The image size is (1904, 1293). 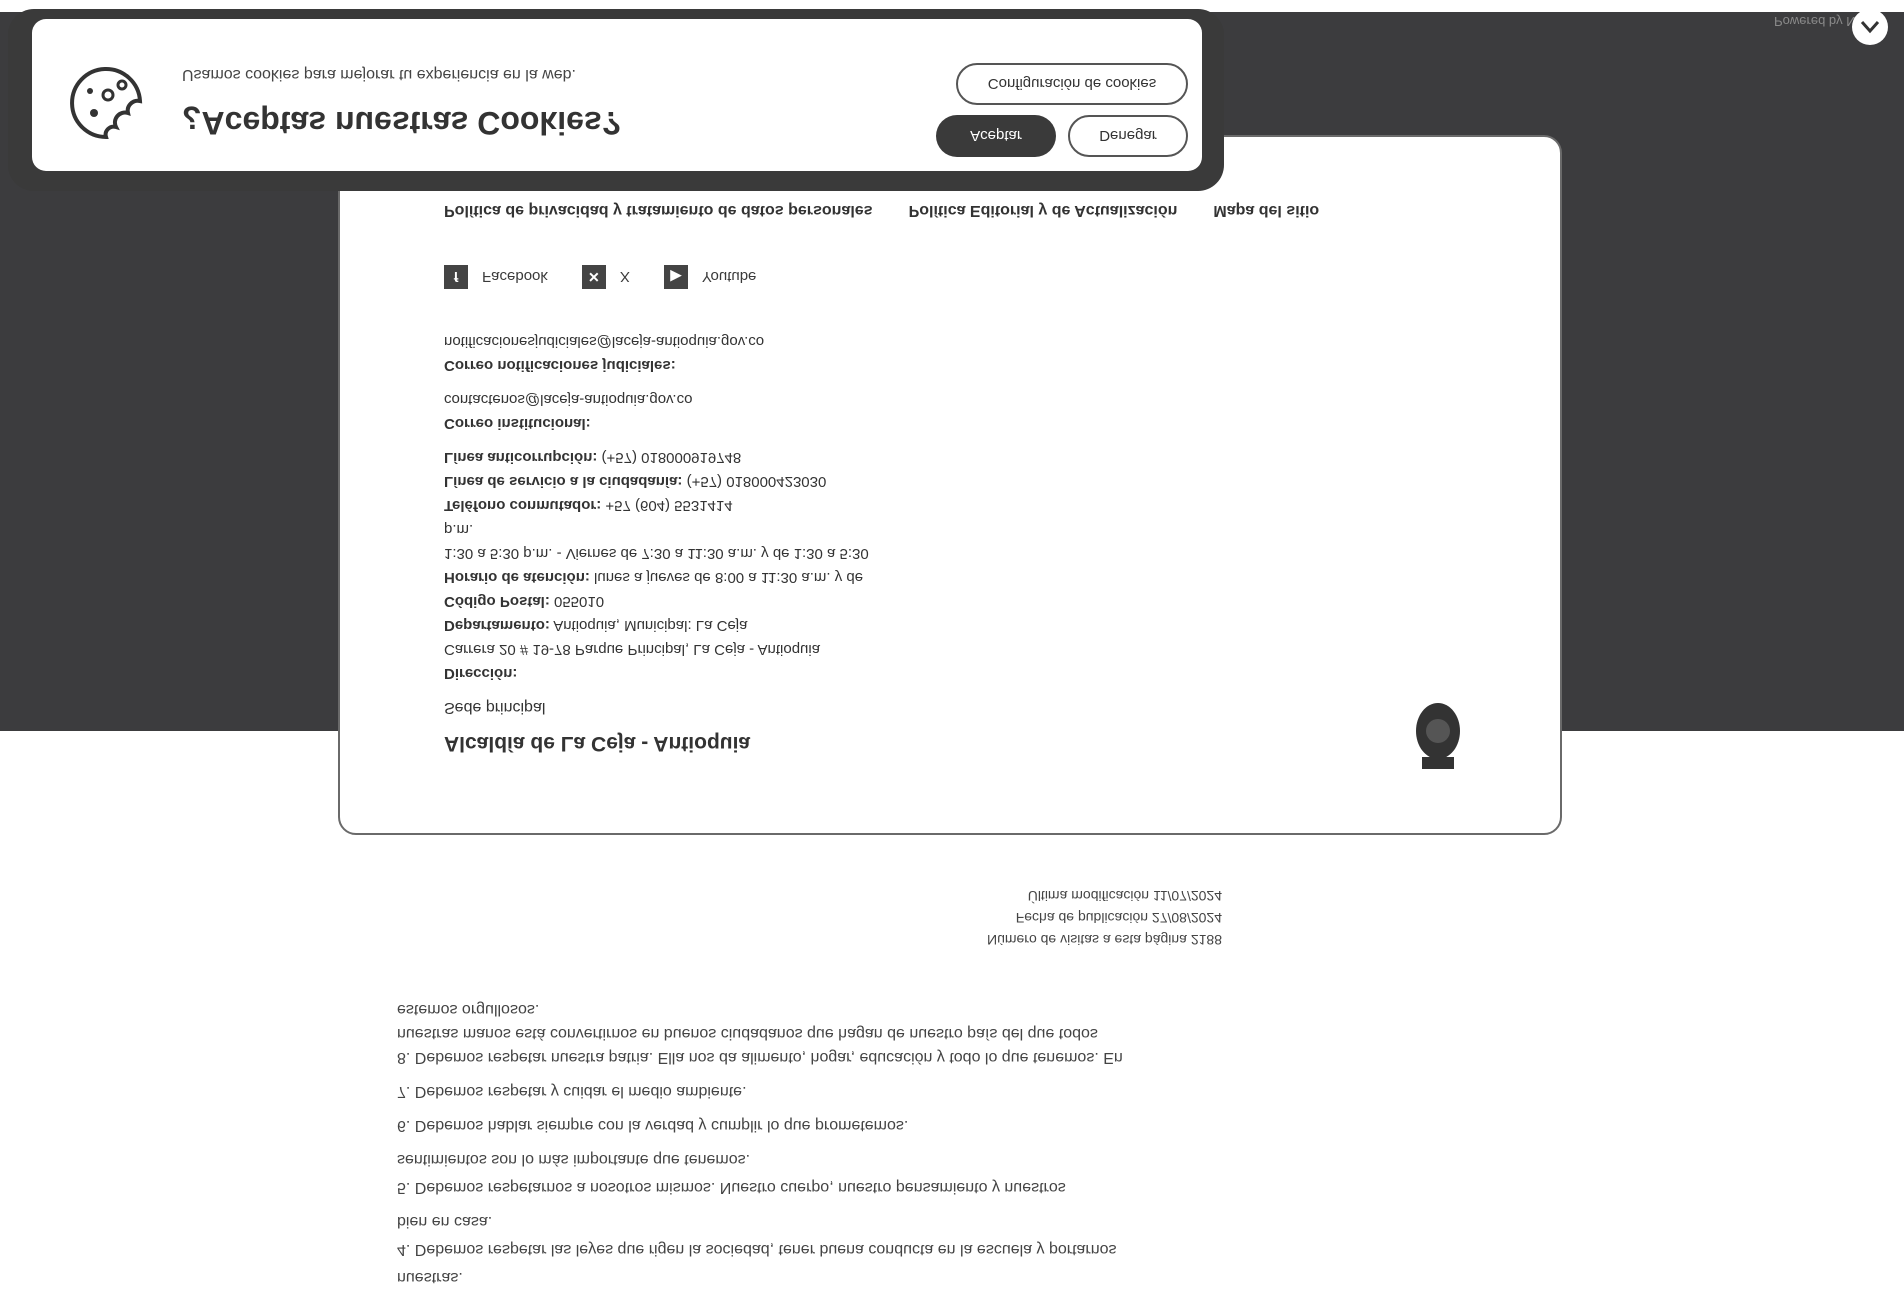 What do you see at coordinates (597, 743) in the screenshot?
I see `footer-title: Alcaldía de La Ceja - Antioquia` at bounding box center [597, 743].